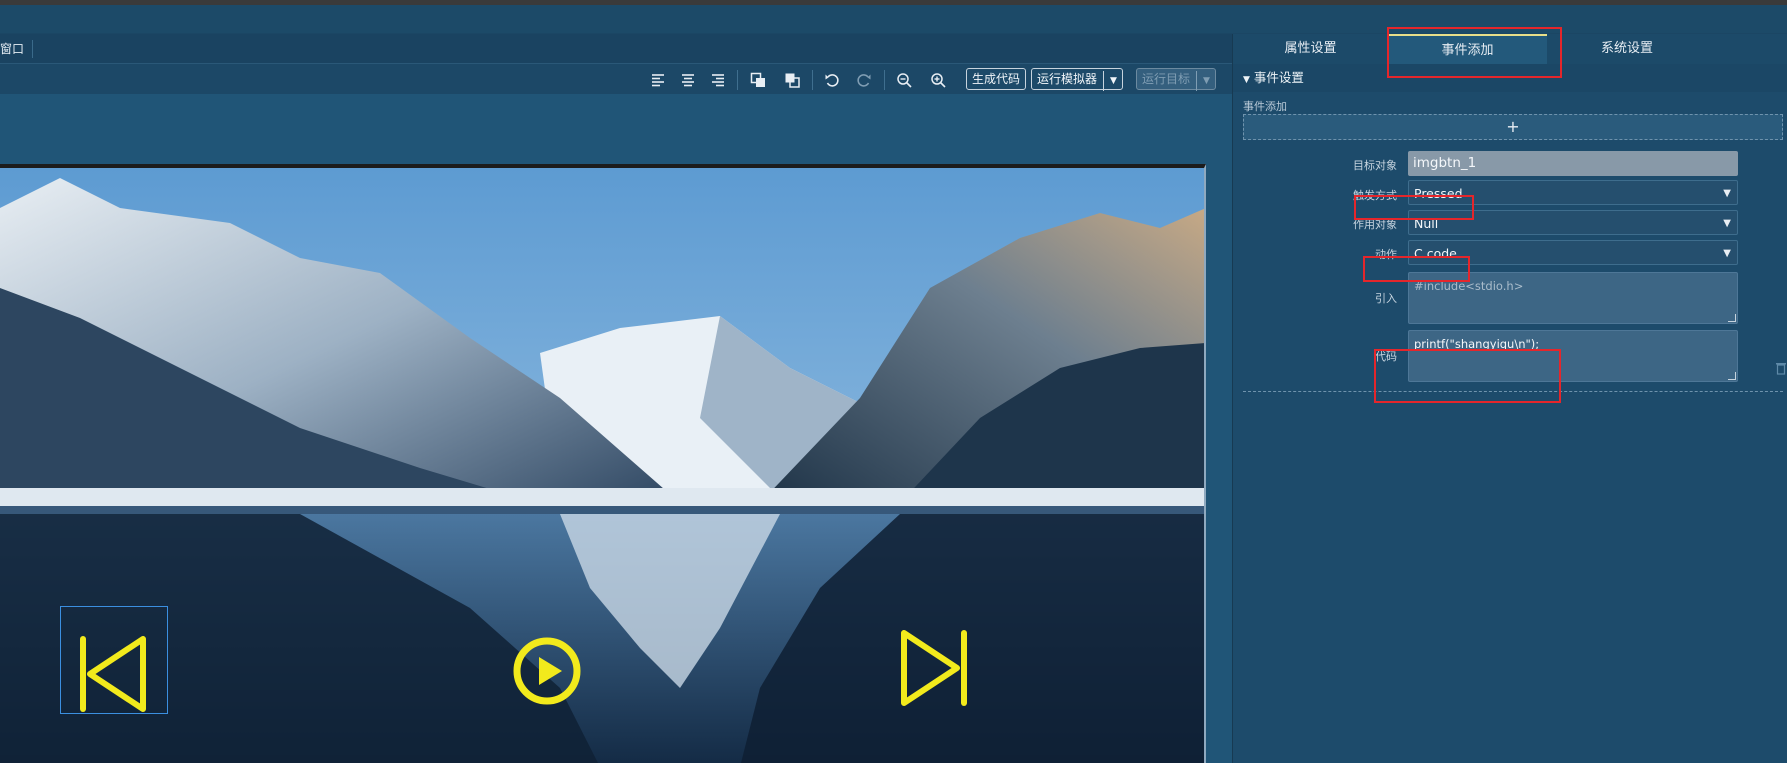 The image size is (1787, 763). What do you see at coordinates (547, 671) in the screenshot?
I see `play-icon` at bounding box center [547, 671].